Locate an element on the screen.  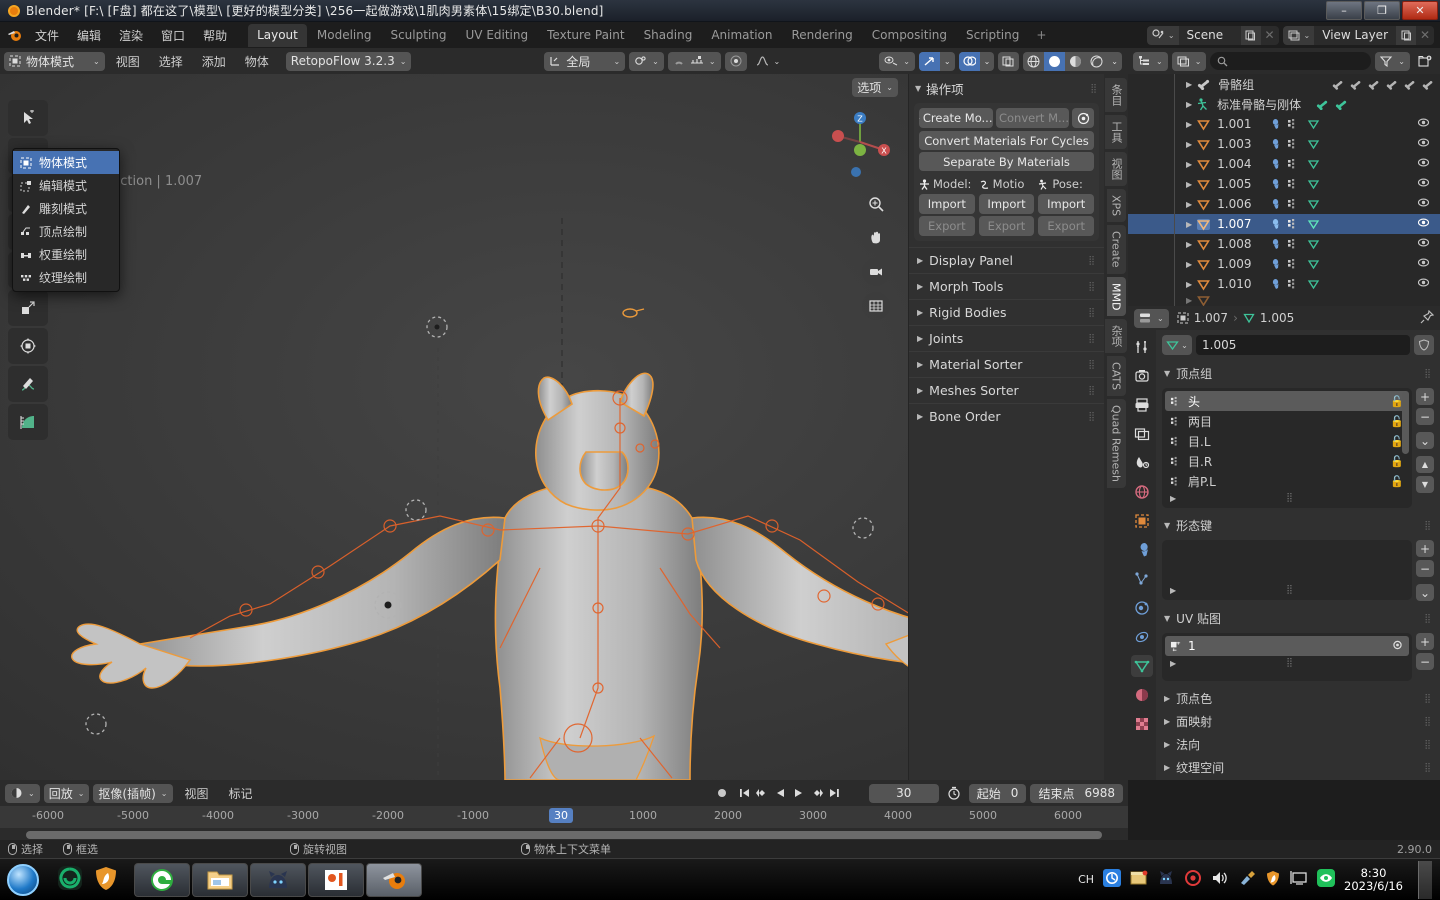
frame-start-field: 起始 0 is located at coordinates (997, 793).